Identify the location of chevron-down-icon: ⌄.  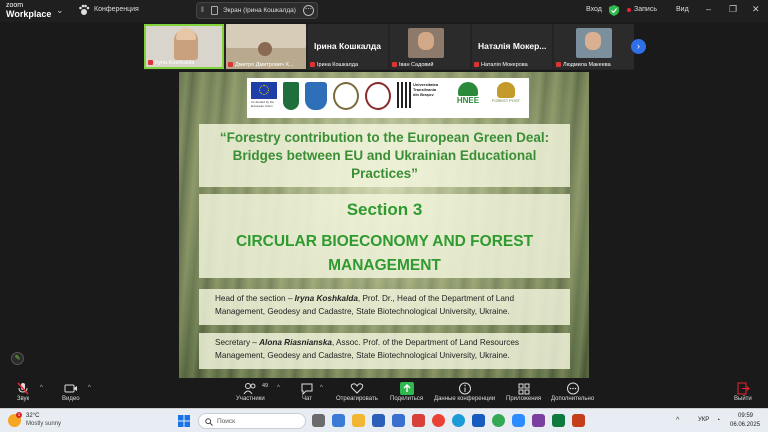
(60, 10).